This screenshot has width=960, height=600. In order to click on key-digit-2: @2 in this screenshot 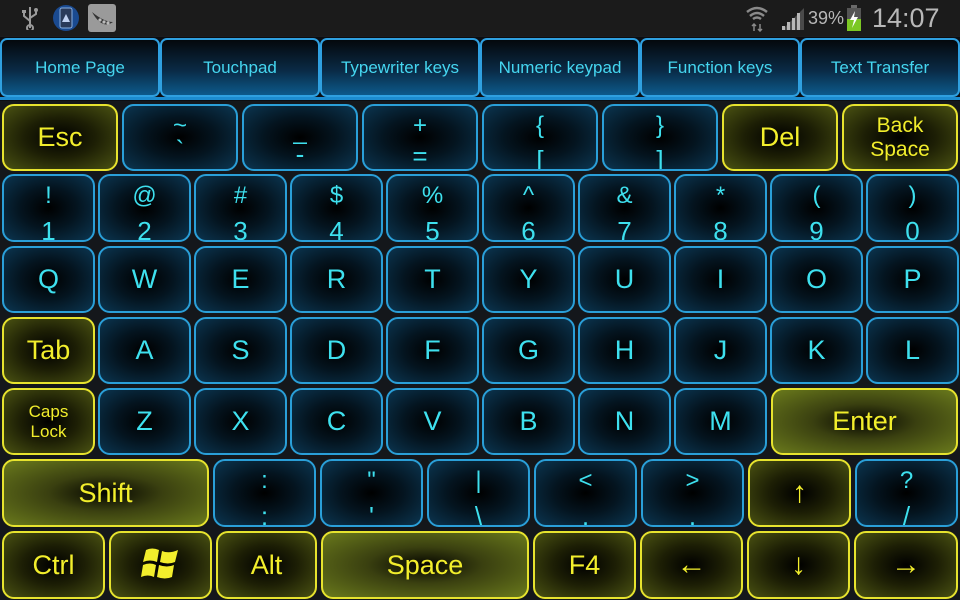, I will do `click(144, 208)`.